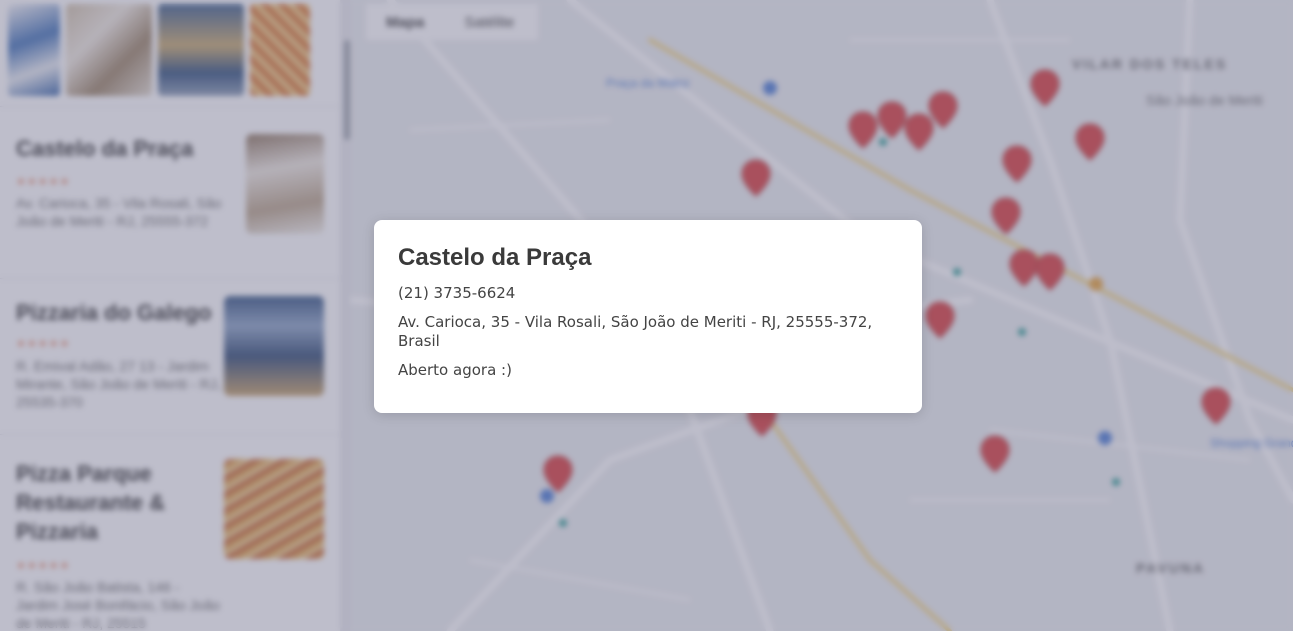 The height and width of the screenshot is (631, 1293). Describe the element at coordinates (457, 293) in the screenshot. I see `place-phone: (21) 3735-6624` at that location.